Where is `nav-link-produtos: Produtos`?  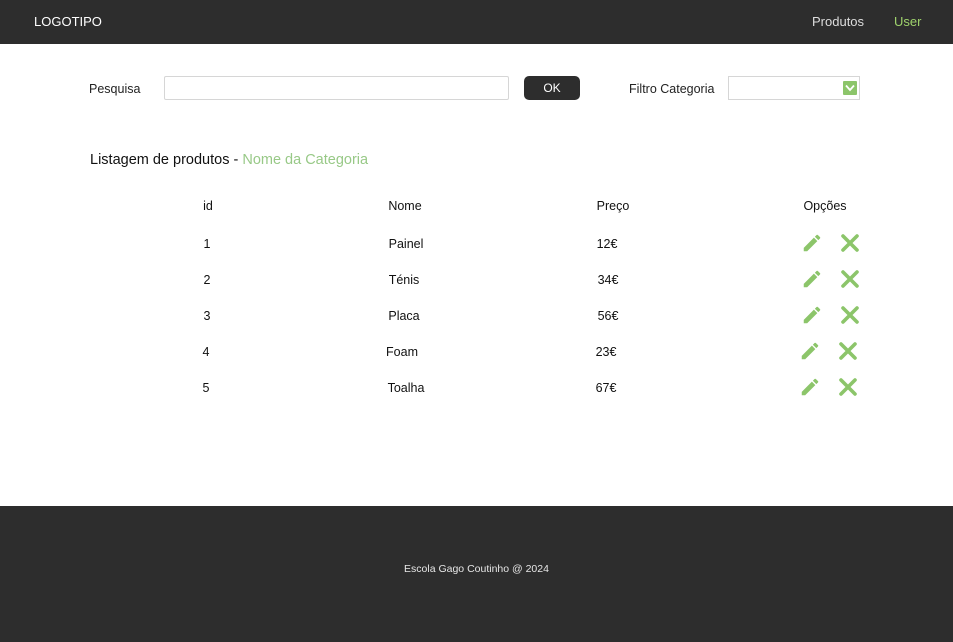 nav-link-produtos: Produtos is located at coordinates (838, 21).